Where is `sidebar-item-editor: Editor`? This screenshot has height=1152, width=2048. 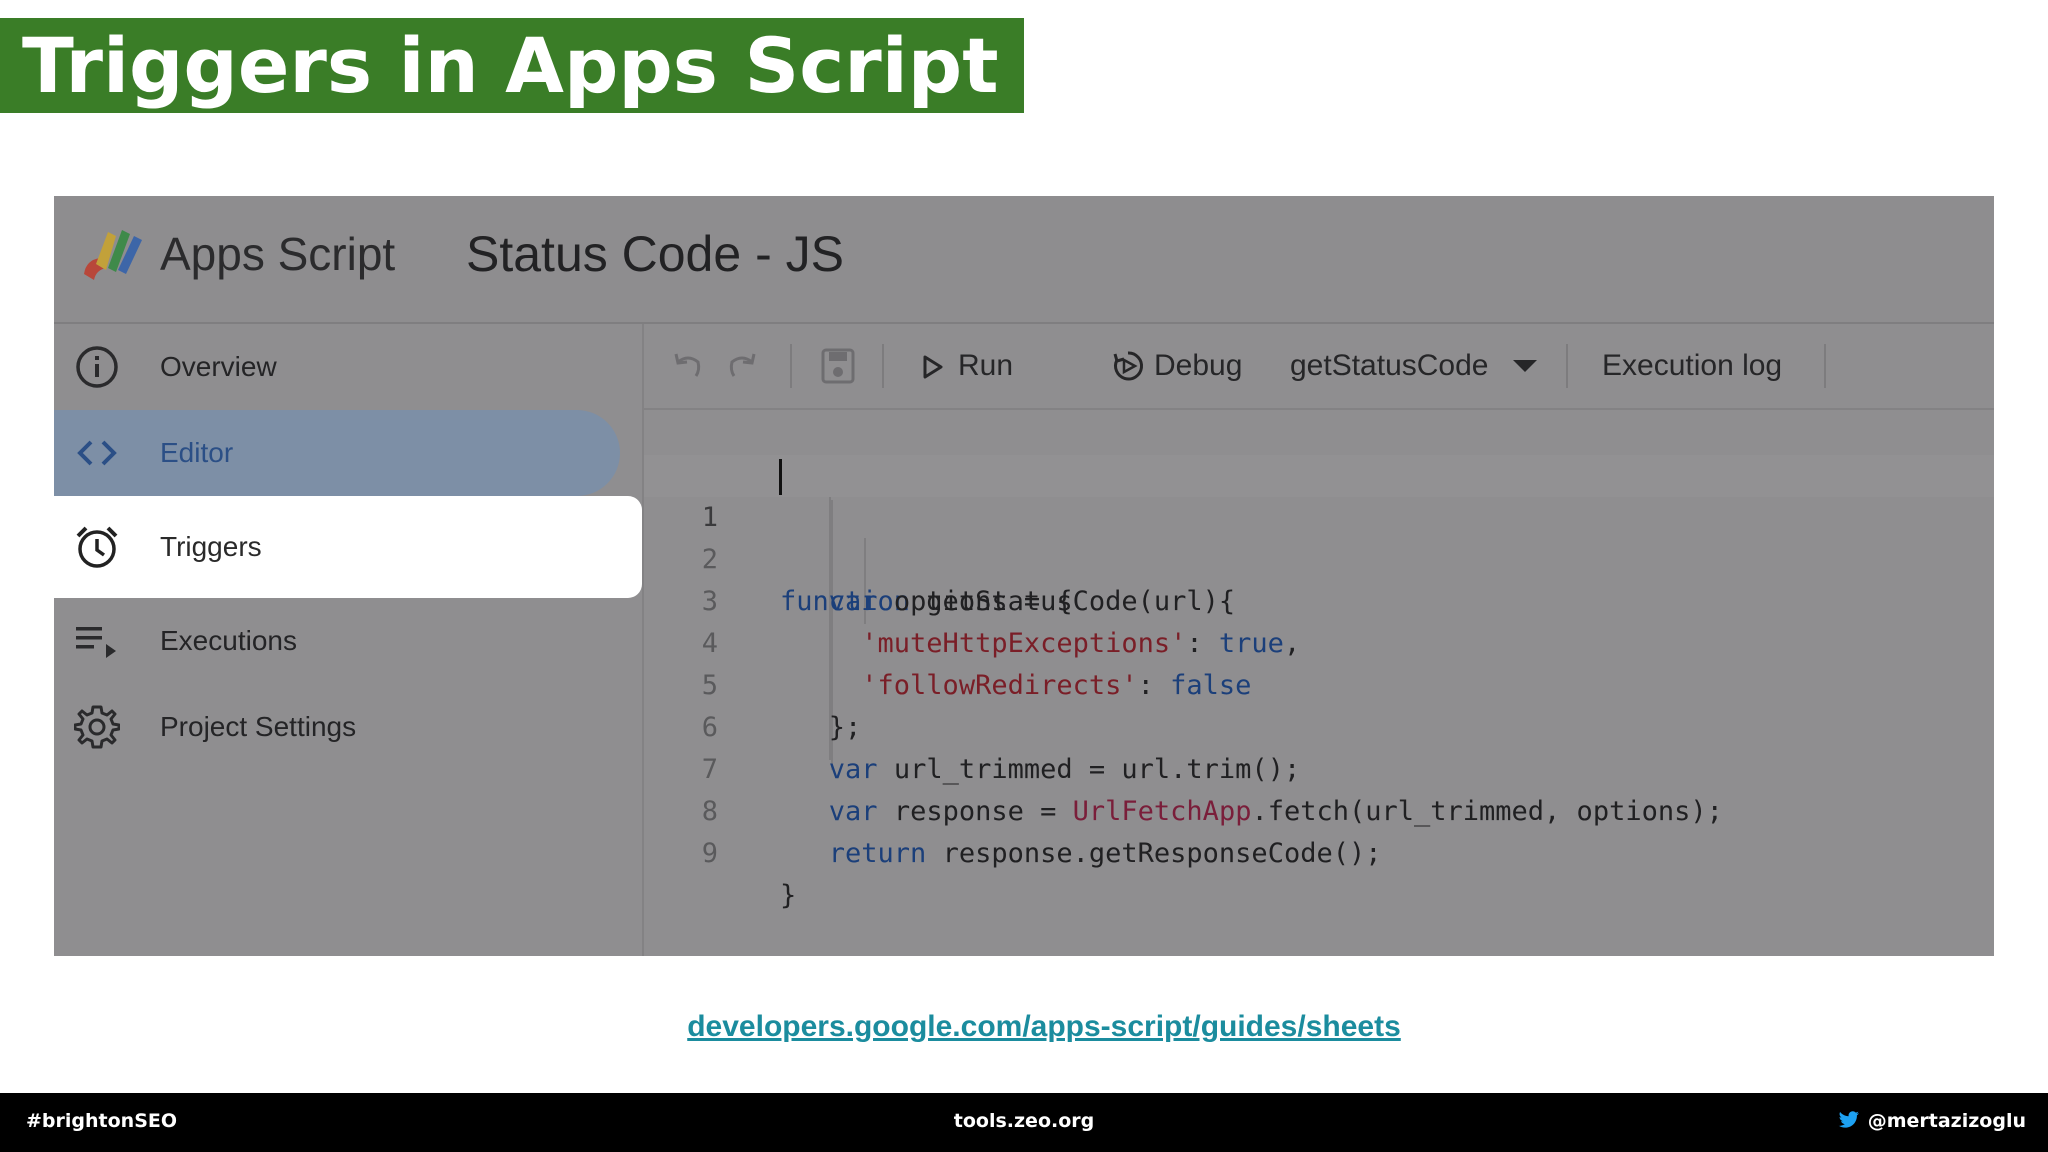
sidebar-item-editor: Editor is located at coordinates (348, 453).